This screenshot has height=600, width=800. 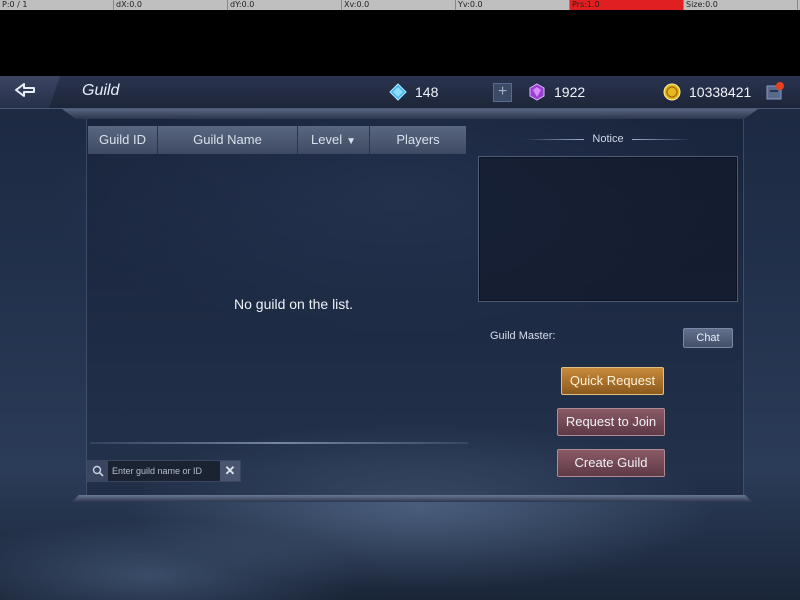 I want to click on column-level: Level ▼, so click(x=334, y=140).